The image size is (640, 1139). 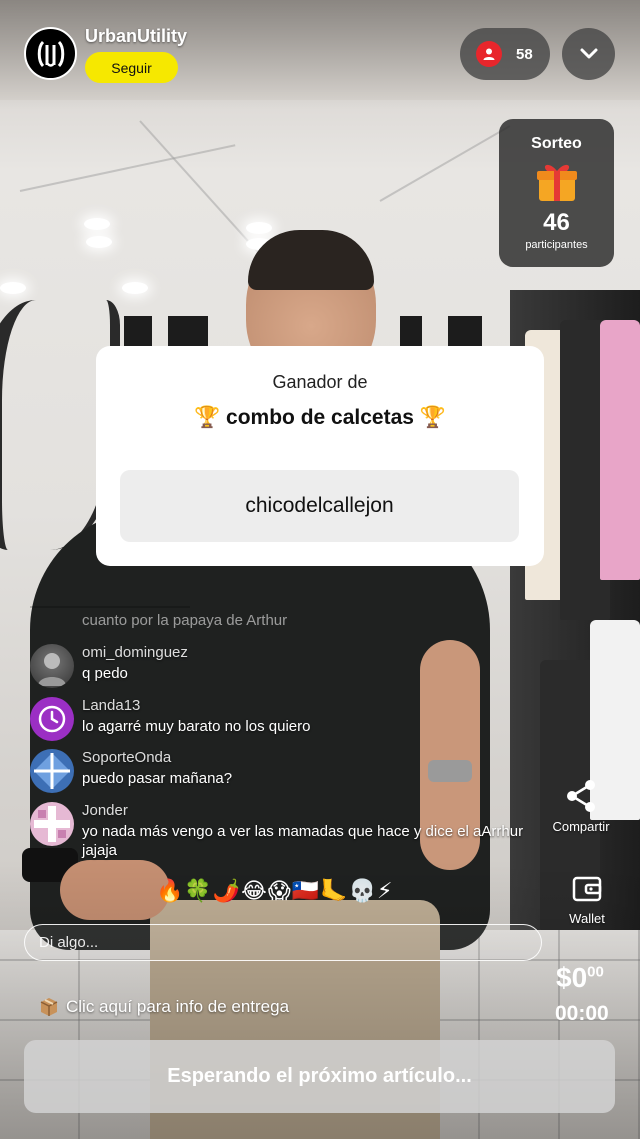 I want to click on current-price: $000, so click(x=580, y=978).